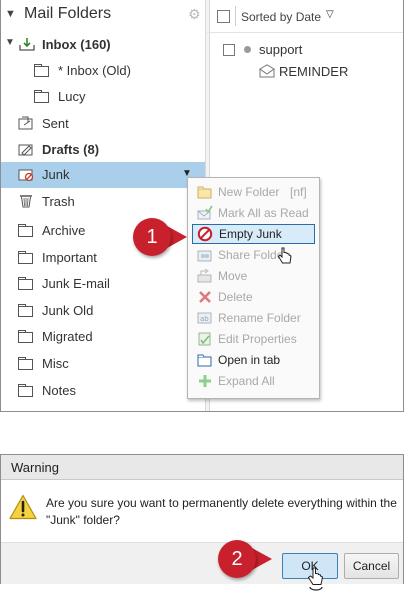 Image resolution: width=408 pixels, height=596 pixels. I want to click on folder-label: Drafts (8), so click(71, 149).